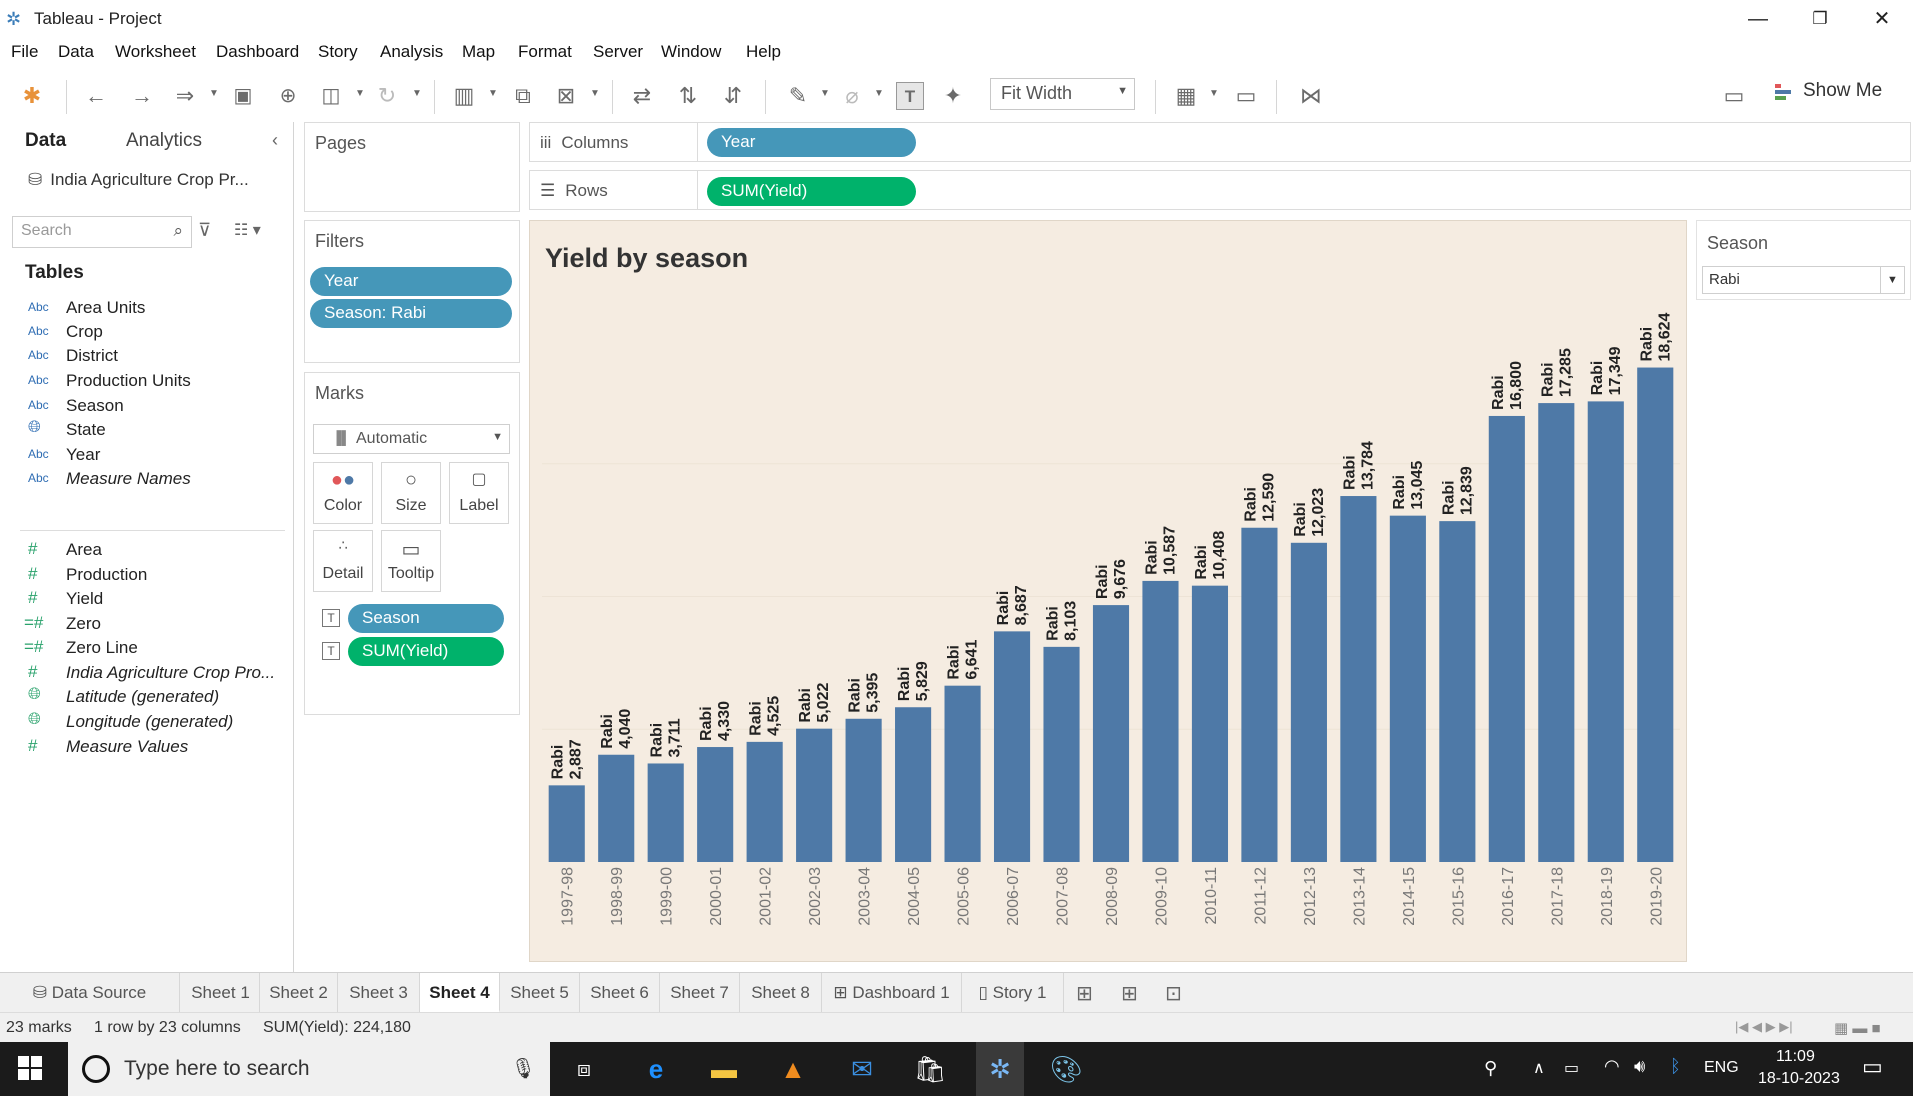 The width and height of the screenshot is (1913, 1096). Describe the element at coordinates (96, 96) in the screenshot. I see `undo-icon: ←` at that location.